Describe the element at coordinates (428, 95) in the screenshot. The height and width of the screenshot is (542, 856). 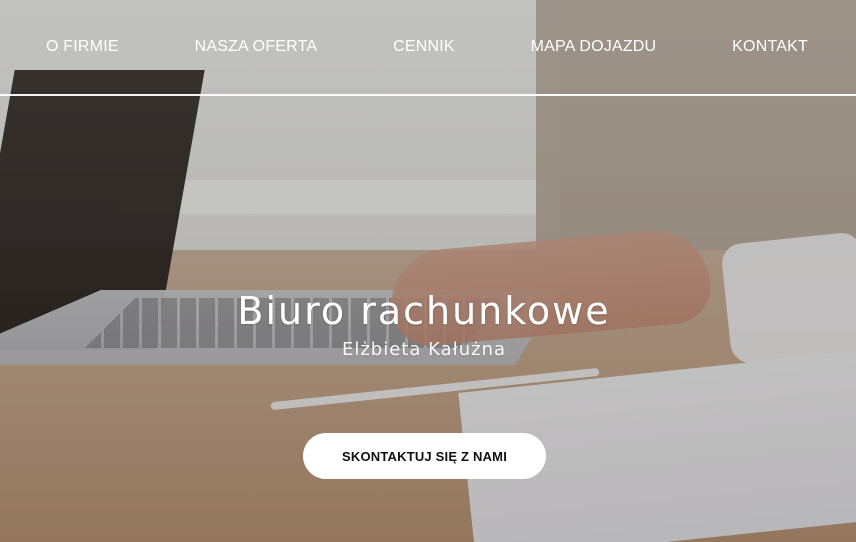
I see `nav-divider` at that location.